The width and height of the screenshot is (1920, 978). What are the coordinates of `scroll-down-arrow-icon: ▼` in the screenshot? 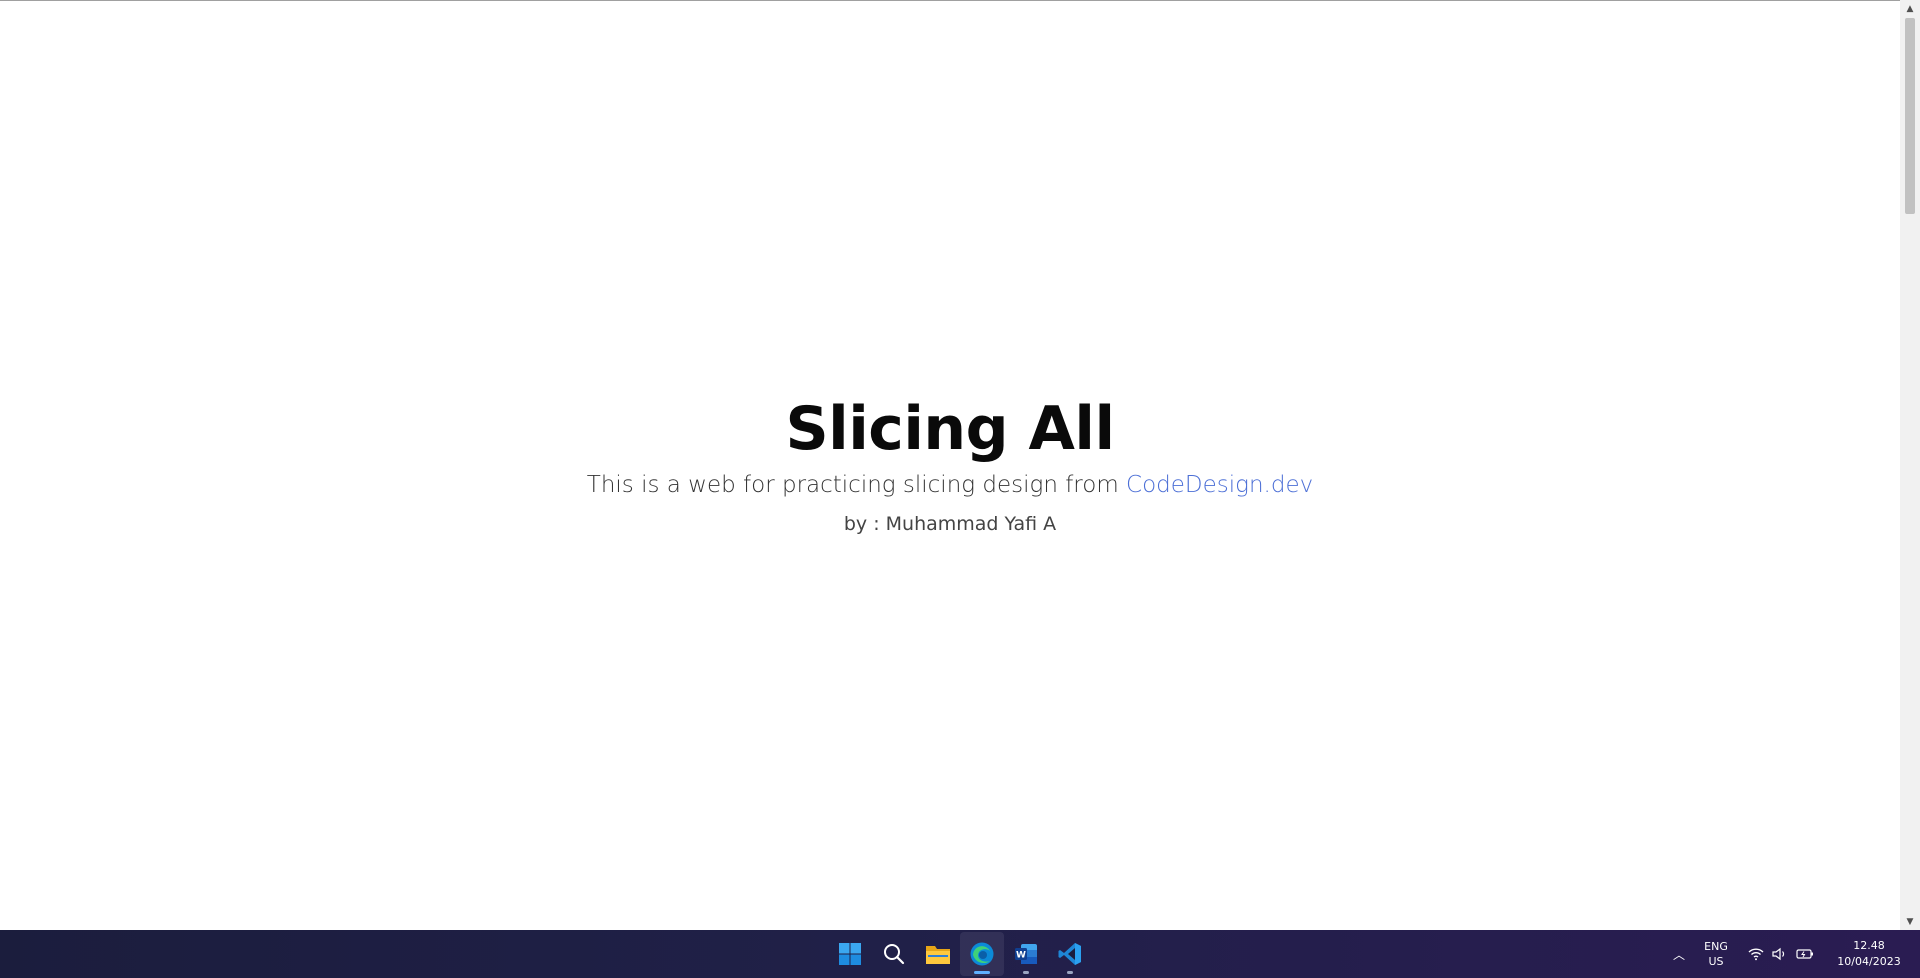 It's located at (1910, 921).